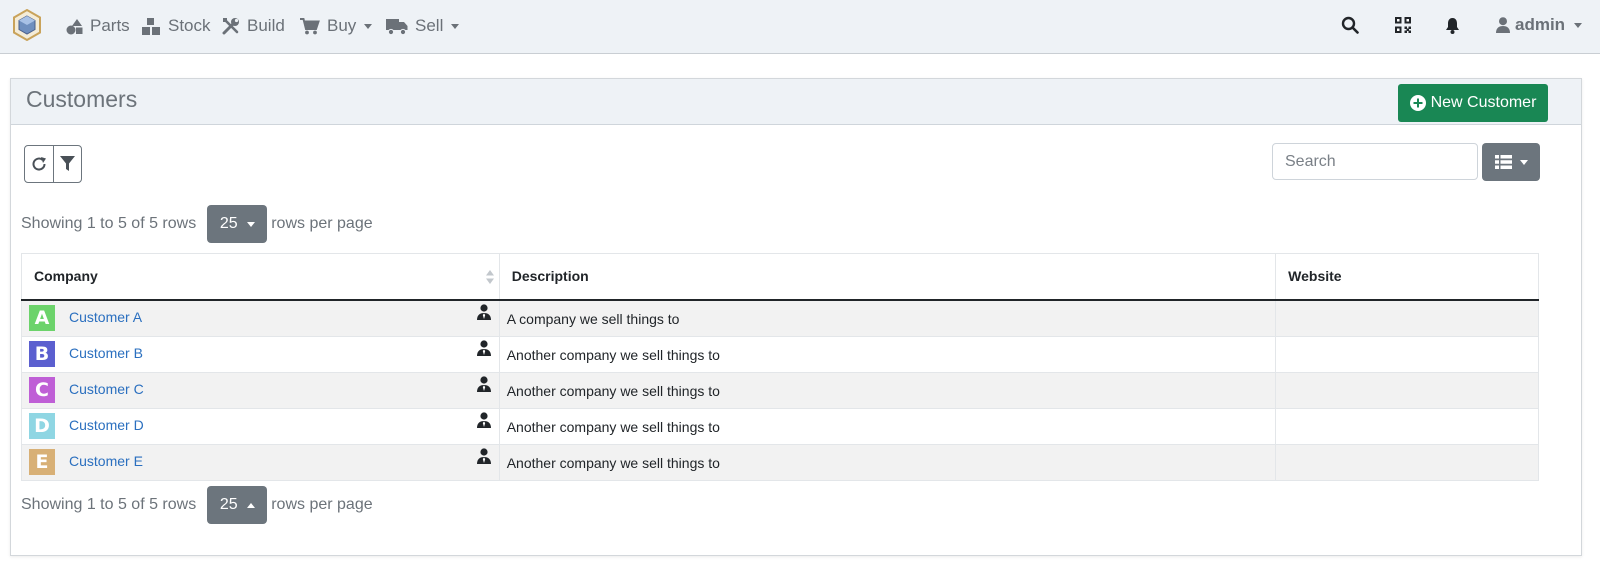 The image size is (1600, 570). What do you see at coordinates (42, 354) in the screenshot?
I see `company-avatar: B` at bounding box center [42, 354].